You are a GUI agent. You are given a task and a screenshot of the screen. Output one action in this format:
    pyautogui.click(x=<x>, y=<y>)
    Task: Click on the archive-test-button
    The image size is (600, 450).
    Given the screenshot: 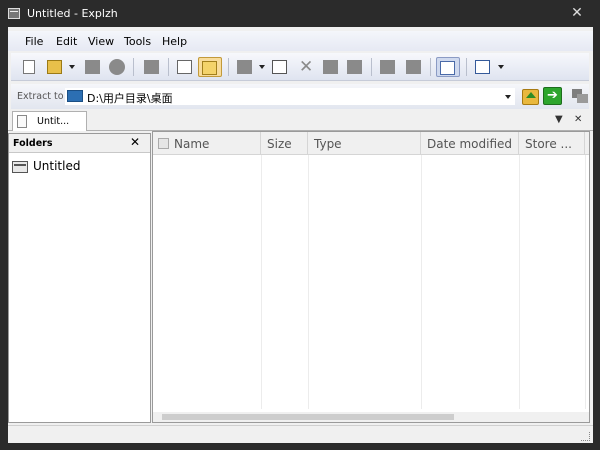 What is the action you would take?
    pyautogui.click(x=280, y=67)
    